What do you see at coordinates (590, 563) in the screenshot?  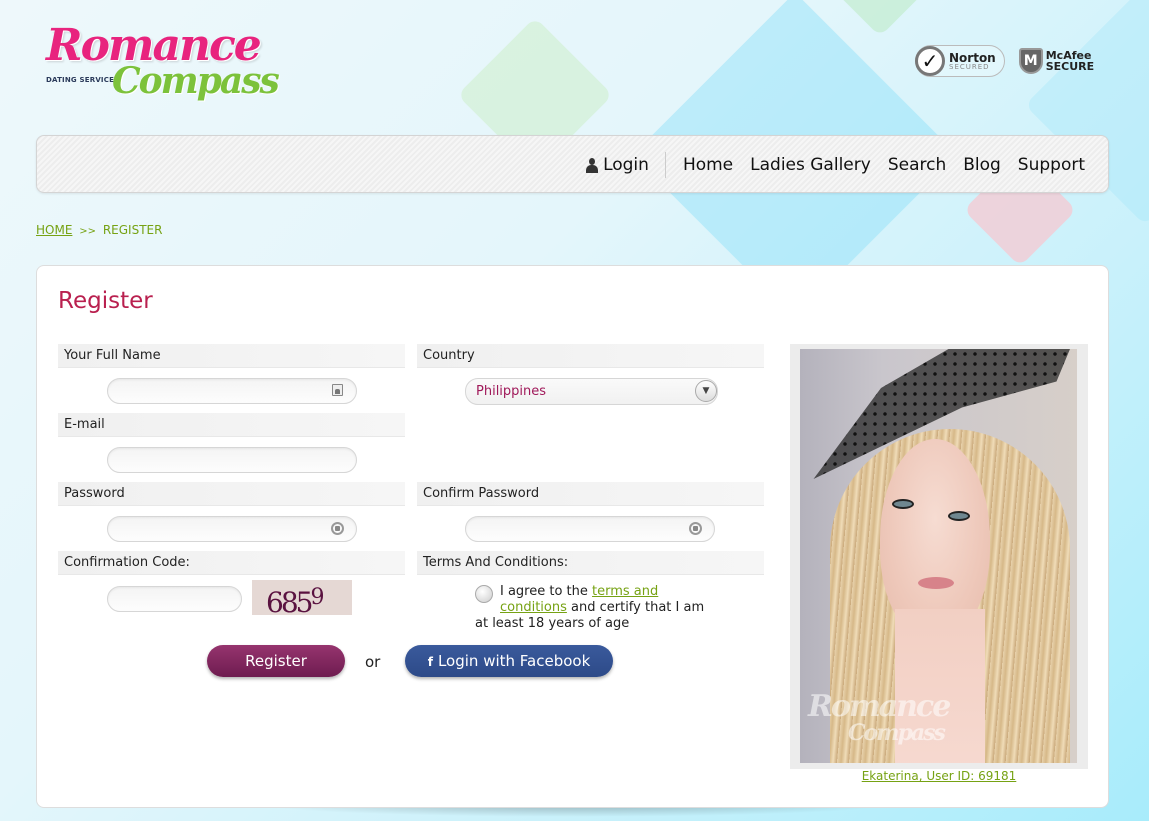 I see `terms-label: Terms And Conditions:` at bounding box center [590, 563].